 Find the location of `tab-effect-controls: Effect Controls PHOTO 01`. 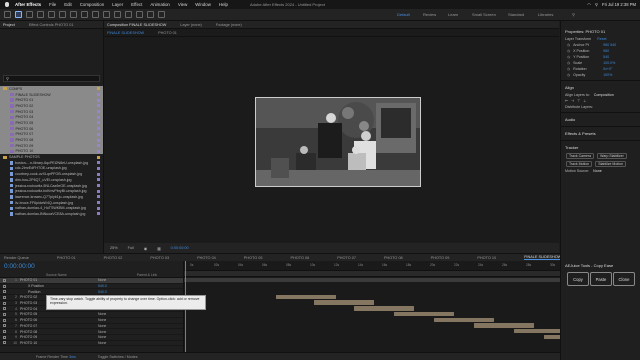

tab-effect-controls: Effect Controls PHOTO 01 is located at coordinates (51, 25).